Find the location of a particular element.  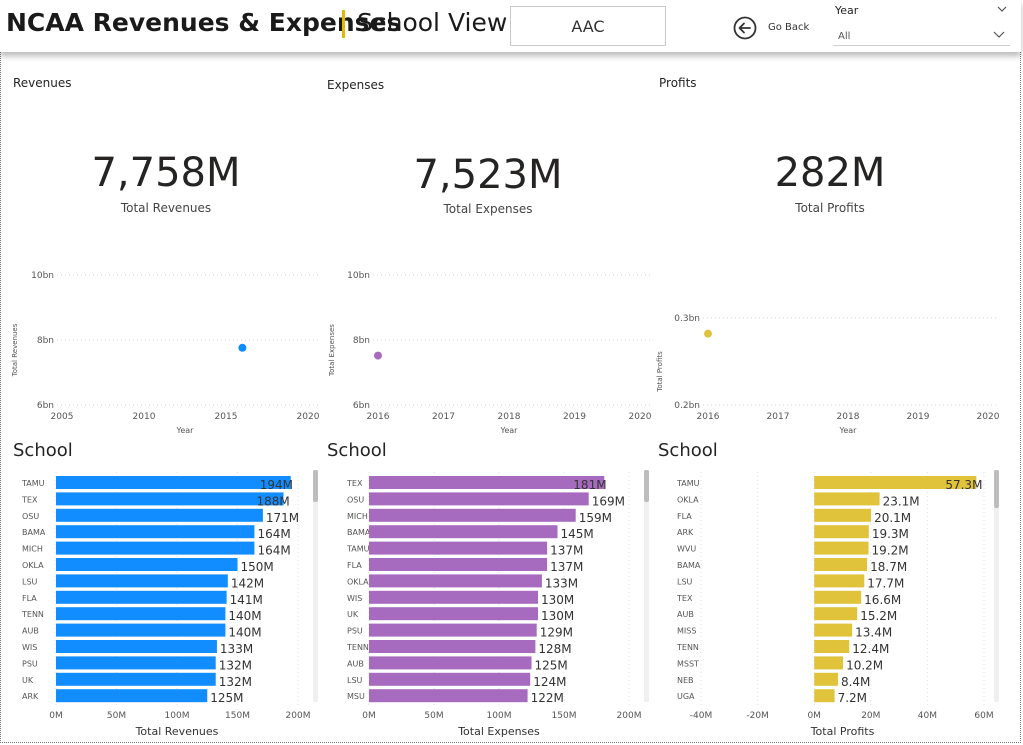

conference-card: AAC is located at coordinates (588, 26).